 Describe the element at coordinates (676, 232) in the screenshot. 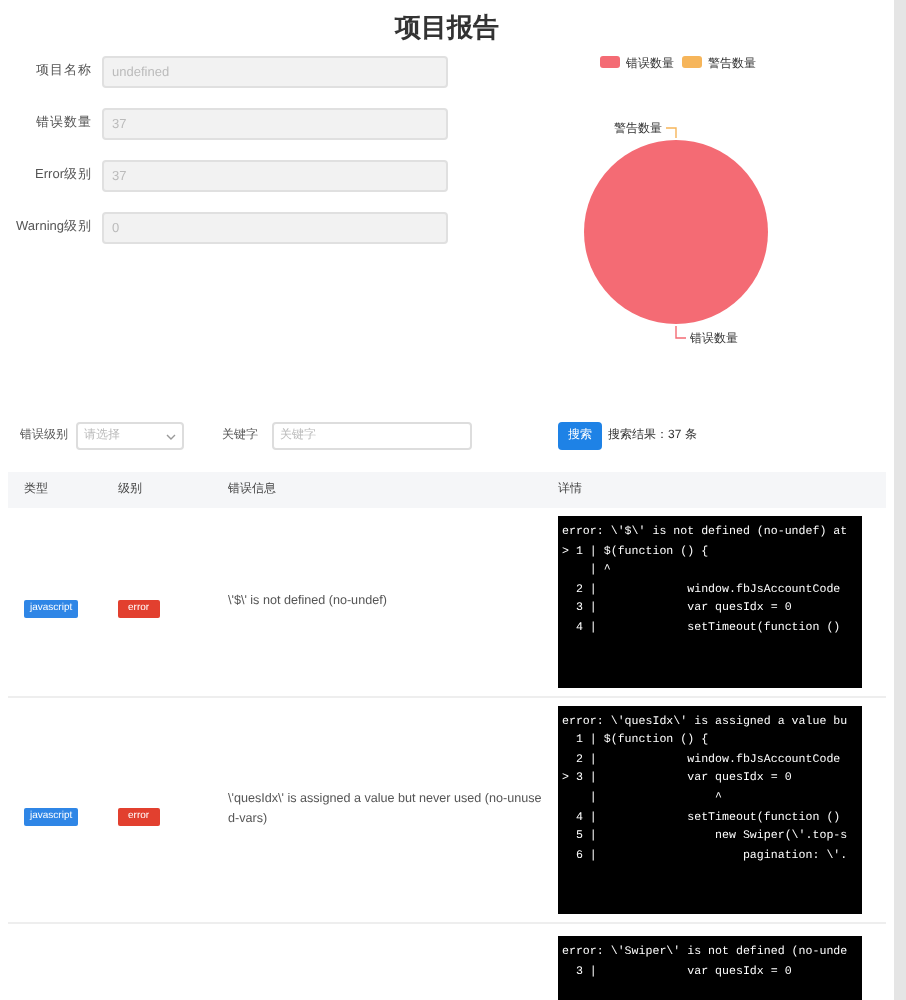

I see `pie-slice` at that location.